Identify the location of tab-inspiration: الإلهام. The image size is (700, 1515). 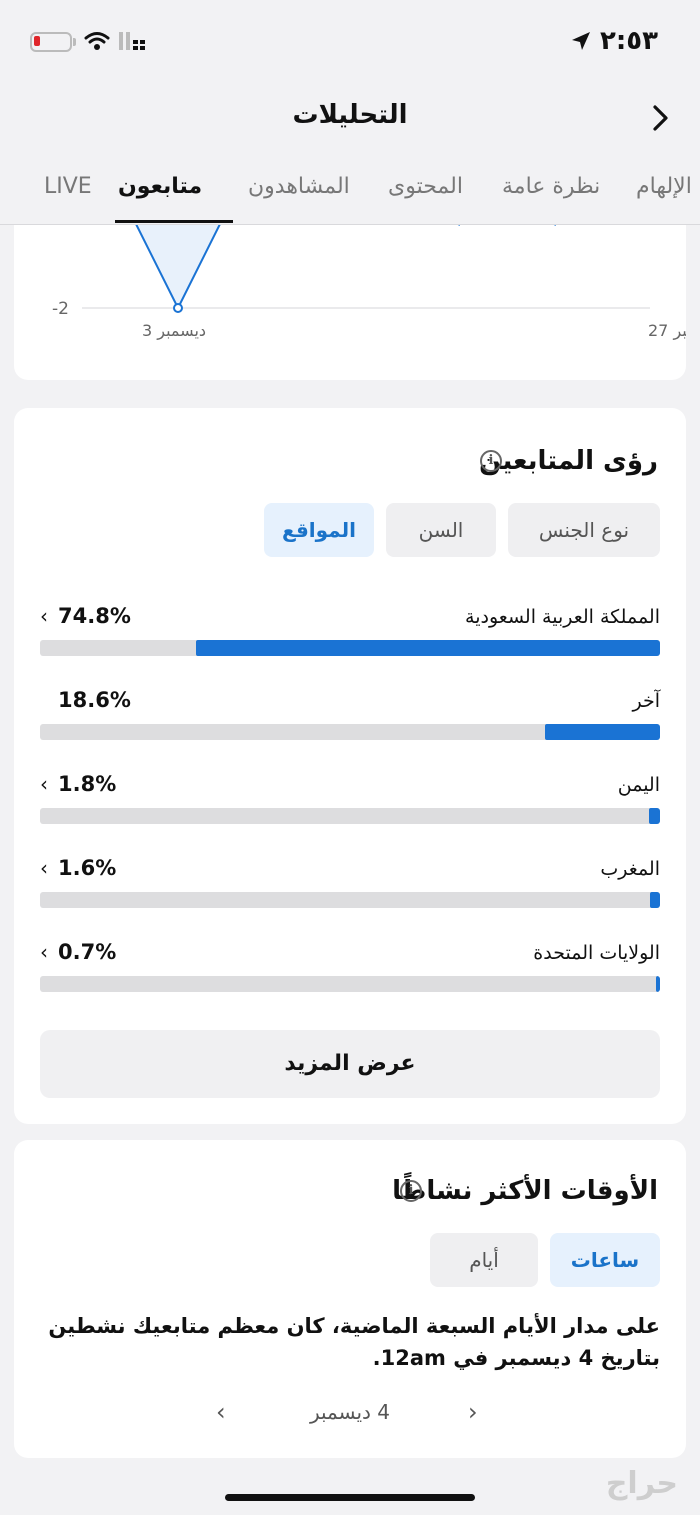
(664, 186).